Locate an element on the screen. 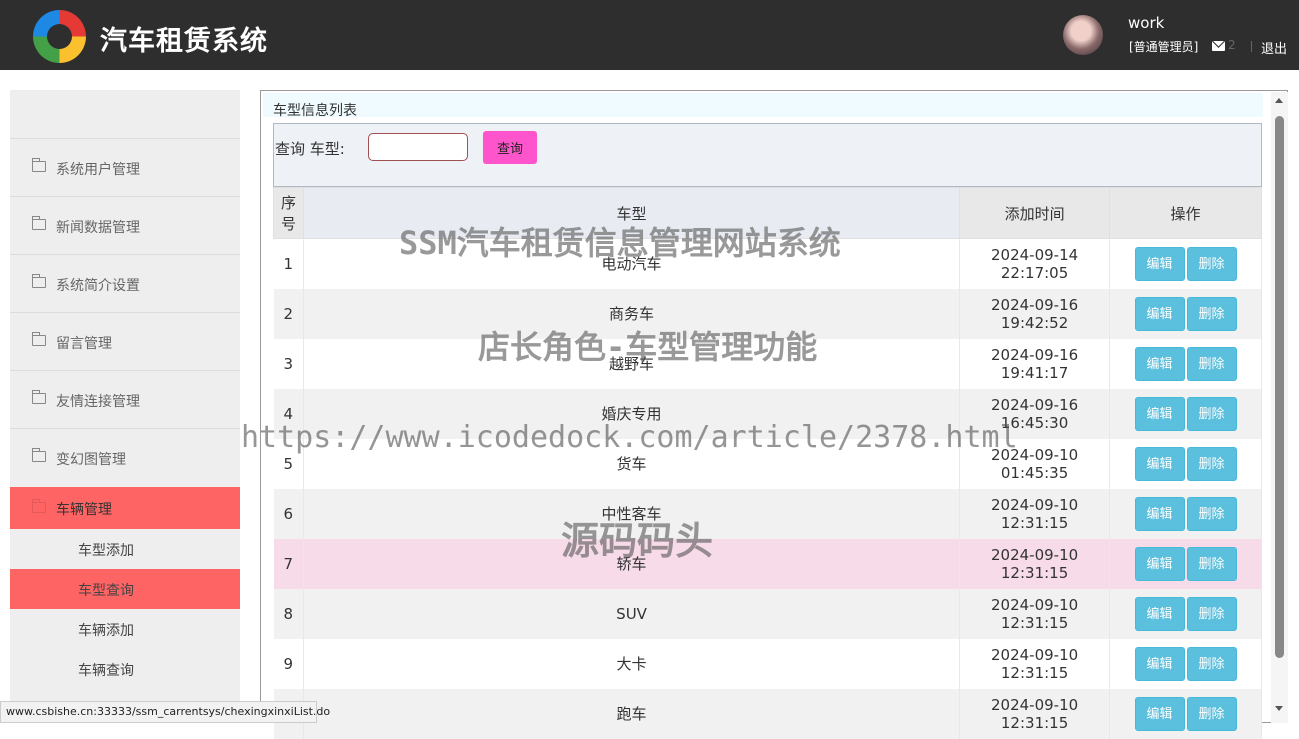 The image size is (1299, 739). sidebar-item-label: 新闻数据管理 is located at coordinates (98, 228).